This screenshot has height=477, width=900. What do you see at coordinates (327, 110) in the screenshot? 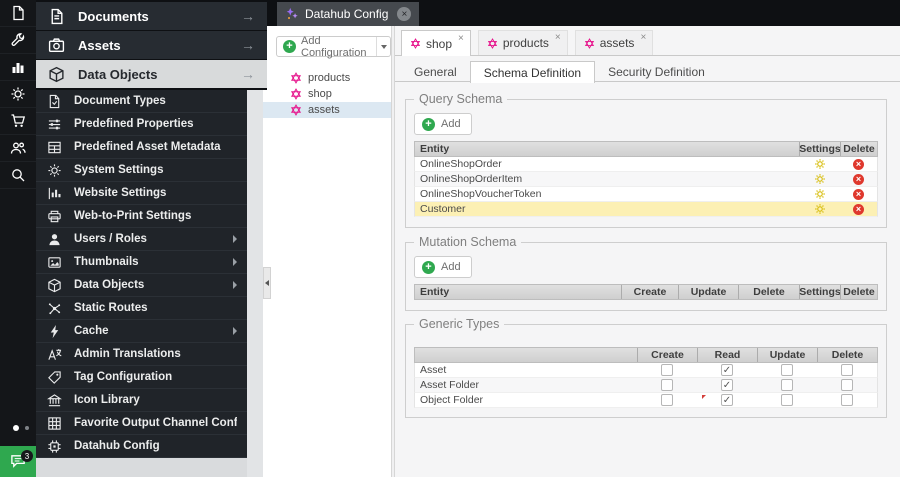
I see `tree-item-assets: assets` at bounding box center [327, 110].